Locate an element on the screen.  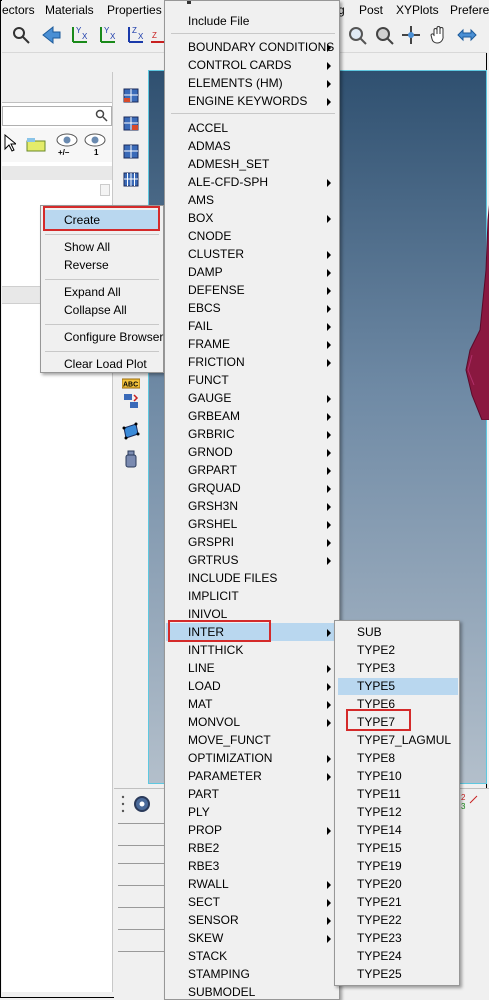
submenu-item-type15: TYPE15 is located at coordinates (379, 848).